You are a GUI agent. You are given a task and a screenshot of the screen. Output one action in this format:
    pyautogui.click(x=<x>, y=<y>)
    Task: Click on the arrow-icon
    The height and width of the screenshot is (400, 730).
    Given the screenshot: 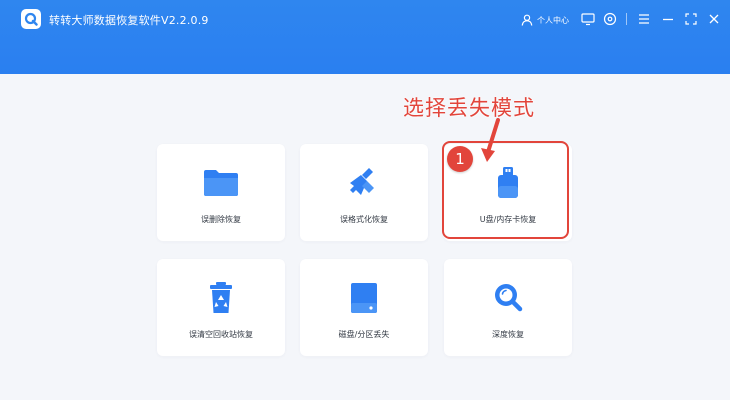 What is the action you would take?
    pyautogui.click(x=490, y=140)
    